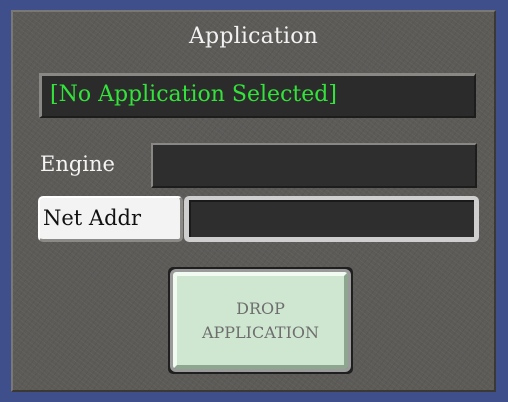 The height and width of the screenshot is (402, 508). What do you see at coordinates (253, 36) in the screenshot?
I see `panel-title: Application` at bounding box center [253, 36].